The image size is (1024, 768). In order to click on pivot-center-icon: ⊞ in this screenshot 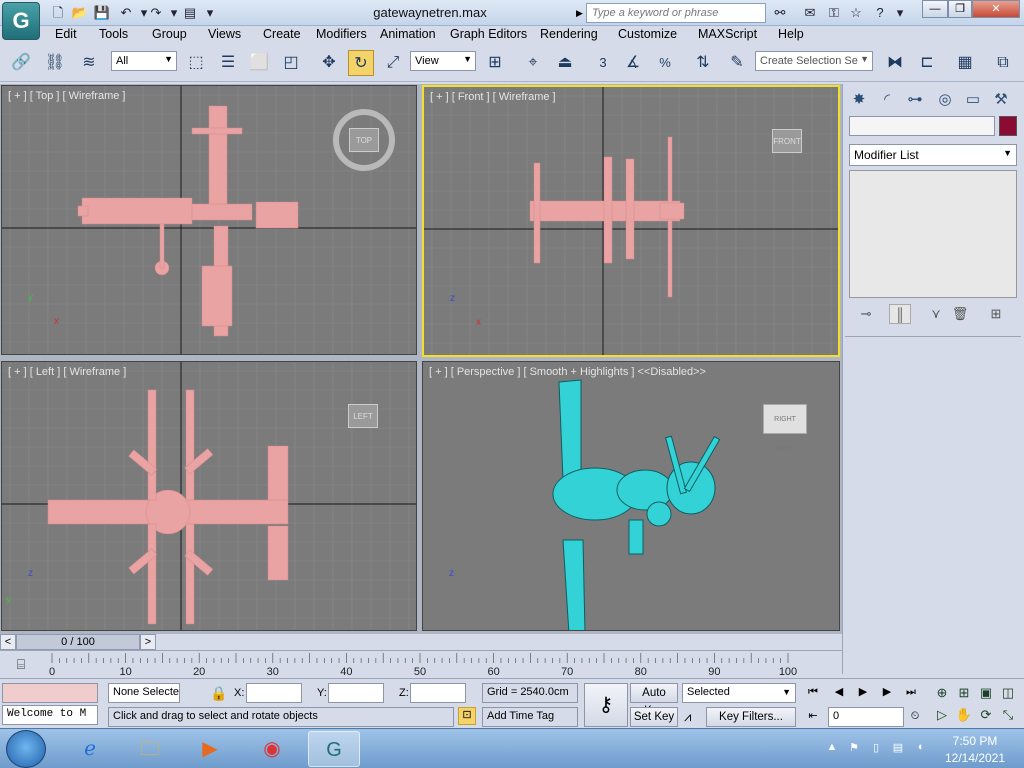, I will do `click(495, 63)`.